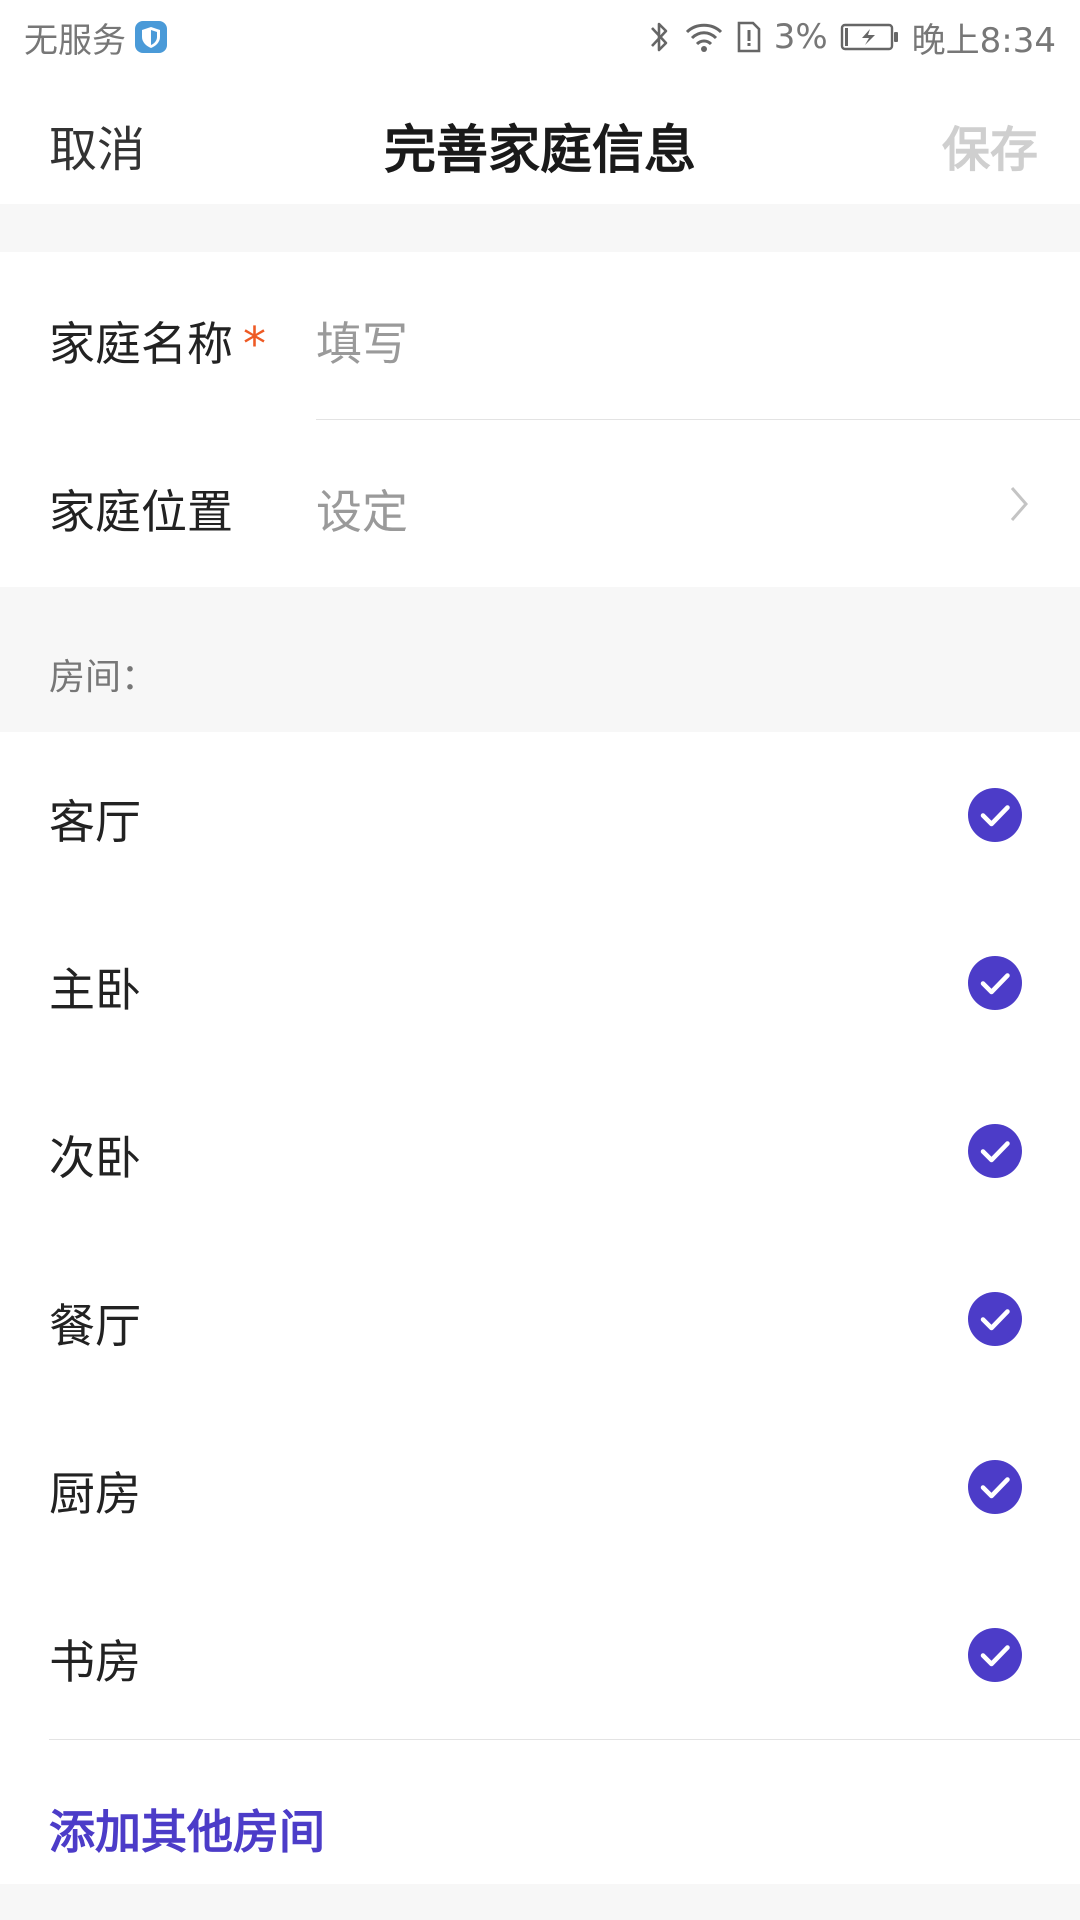 This screenshot has width=1080, height=1920. I want to click on shield-icon, so click(151, 37).